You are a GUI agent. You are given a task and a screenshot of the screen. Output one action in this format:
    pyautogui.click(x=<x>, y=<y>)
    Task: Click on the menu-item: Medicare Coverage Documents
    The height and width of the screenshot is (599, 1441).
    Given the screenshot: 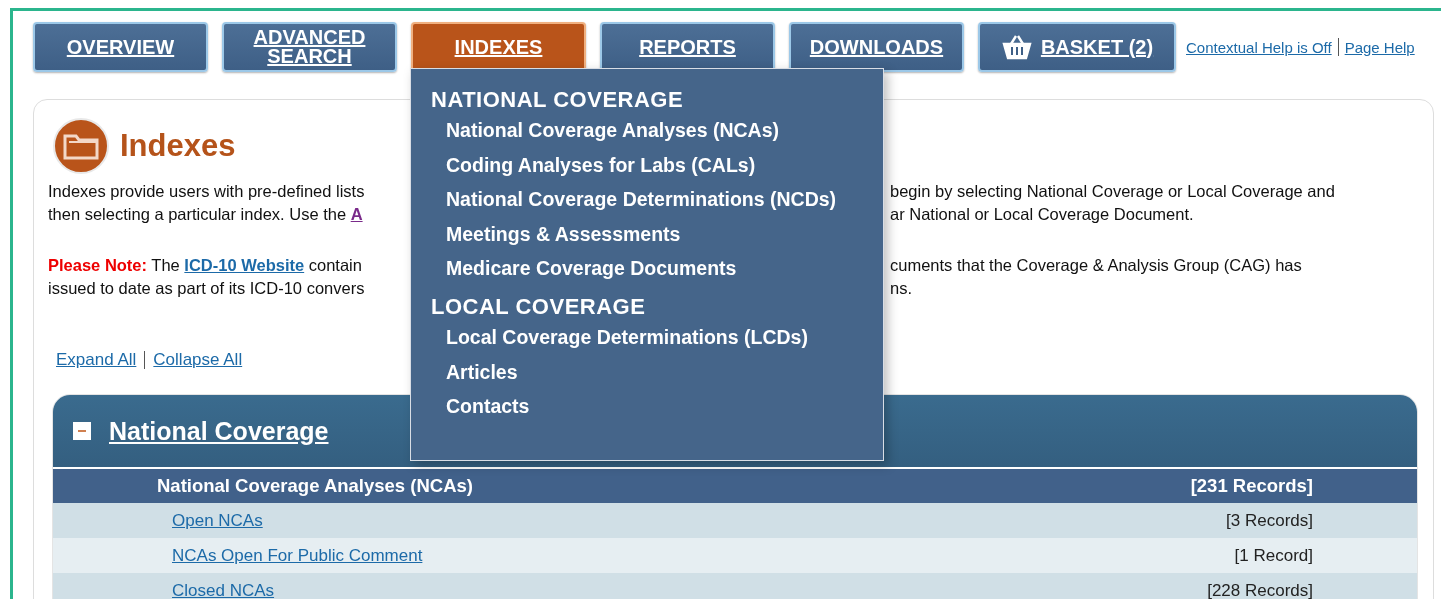 What is the action you would take?
    pyautogui.click(x=591, y=268)
    